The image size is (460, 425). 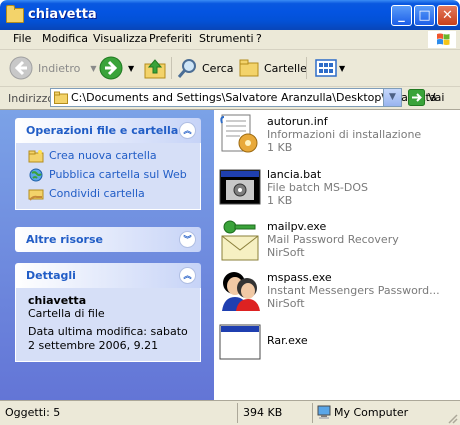 What do you see at coordinates (51, 275) in the screenshot?
I see `panel-title: Dettagli` at bounding box center [51, 275].